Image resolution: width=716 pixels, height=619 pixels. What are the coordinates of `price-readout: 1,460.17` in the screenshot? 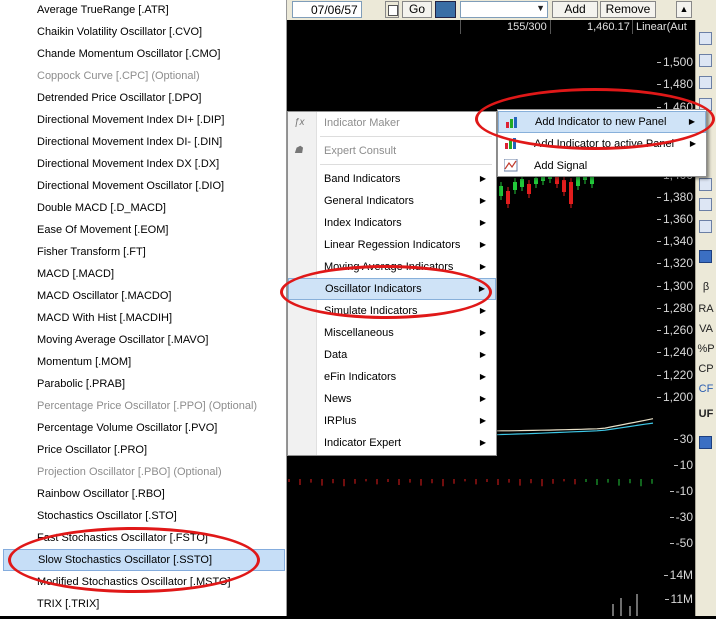 It's located at (608, 27).